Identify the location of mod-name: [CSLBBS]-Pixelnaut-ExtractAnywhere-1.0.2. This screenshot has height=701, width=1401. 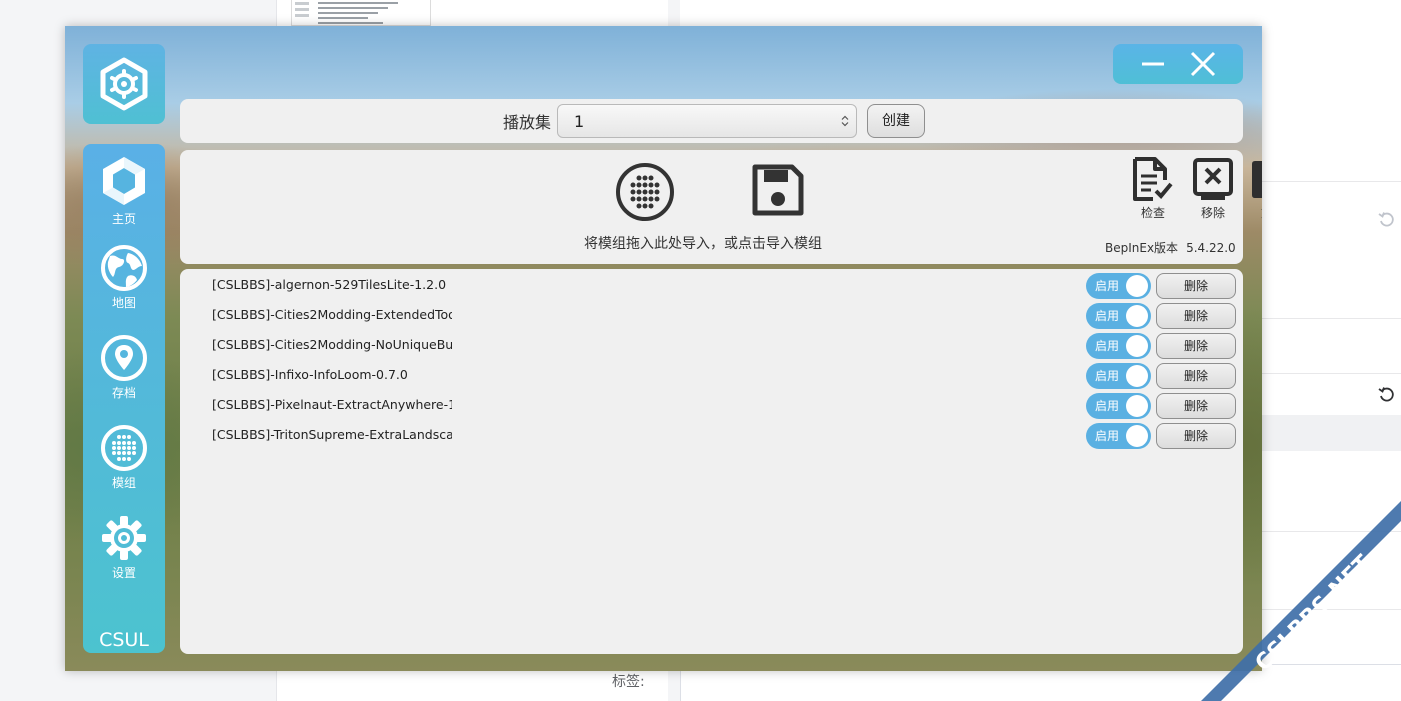
(332, 404).